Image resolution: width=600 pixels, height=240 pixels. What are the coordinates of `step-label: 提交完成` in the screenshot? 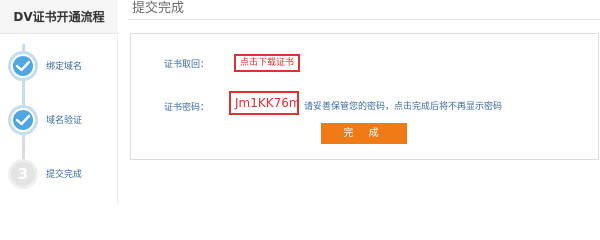 It's located at (64, 175).